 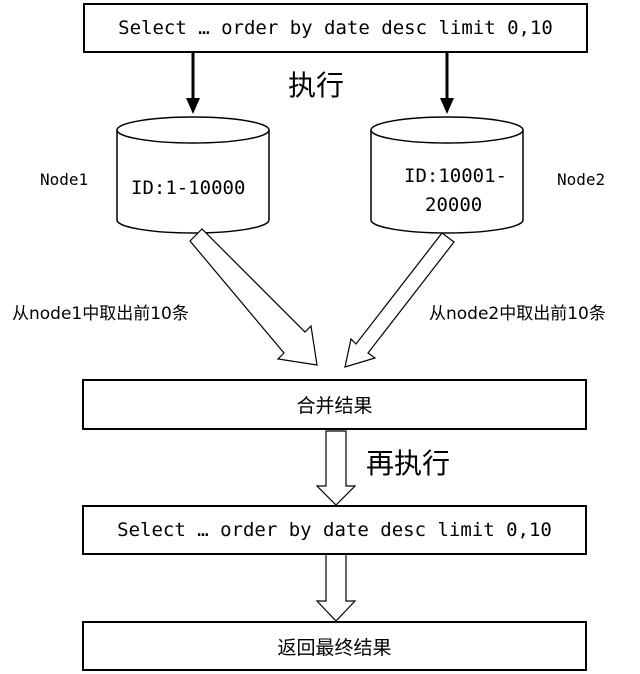 What do you see at coordinates (193, 83) in the screenshot?
I see `exec-arrow-node1` at bounding box center [193, 83].